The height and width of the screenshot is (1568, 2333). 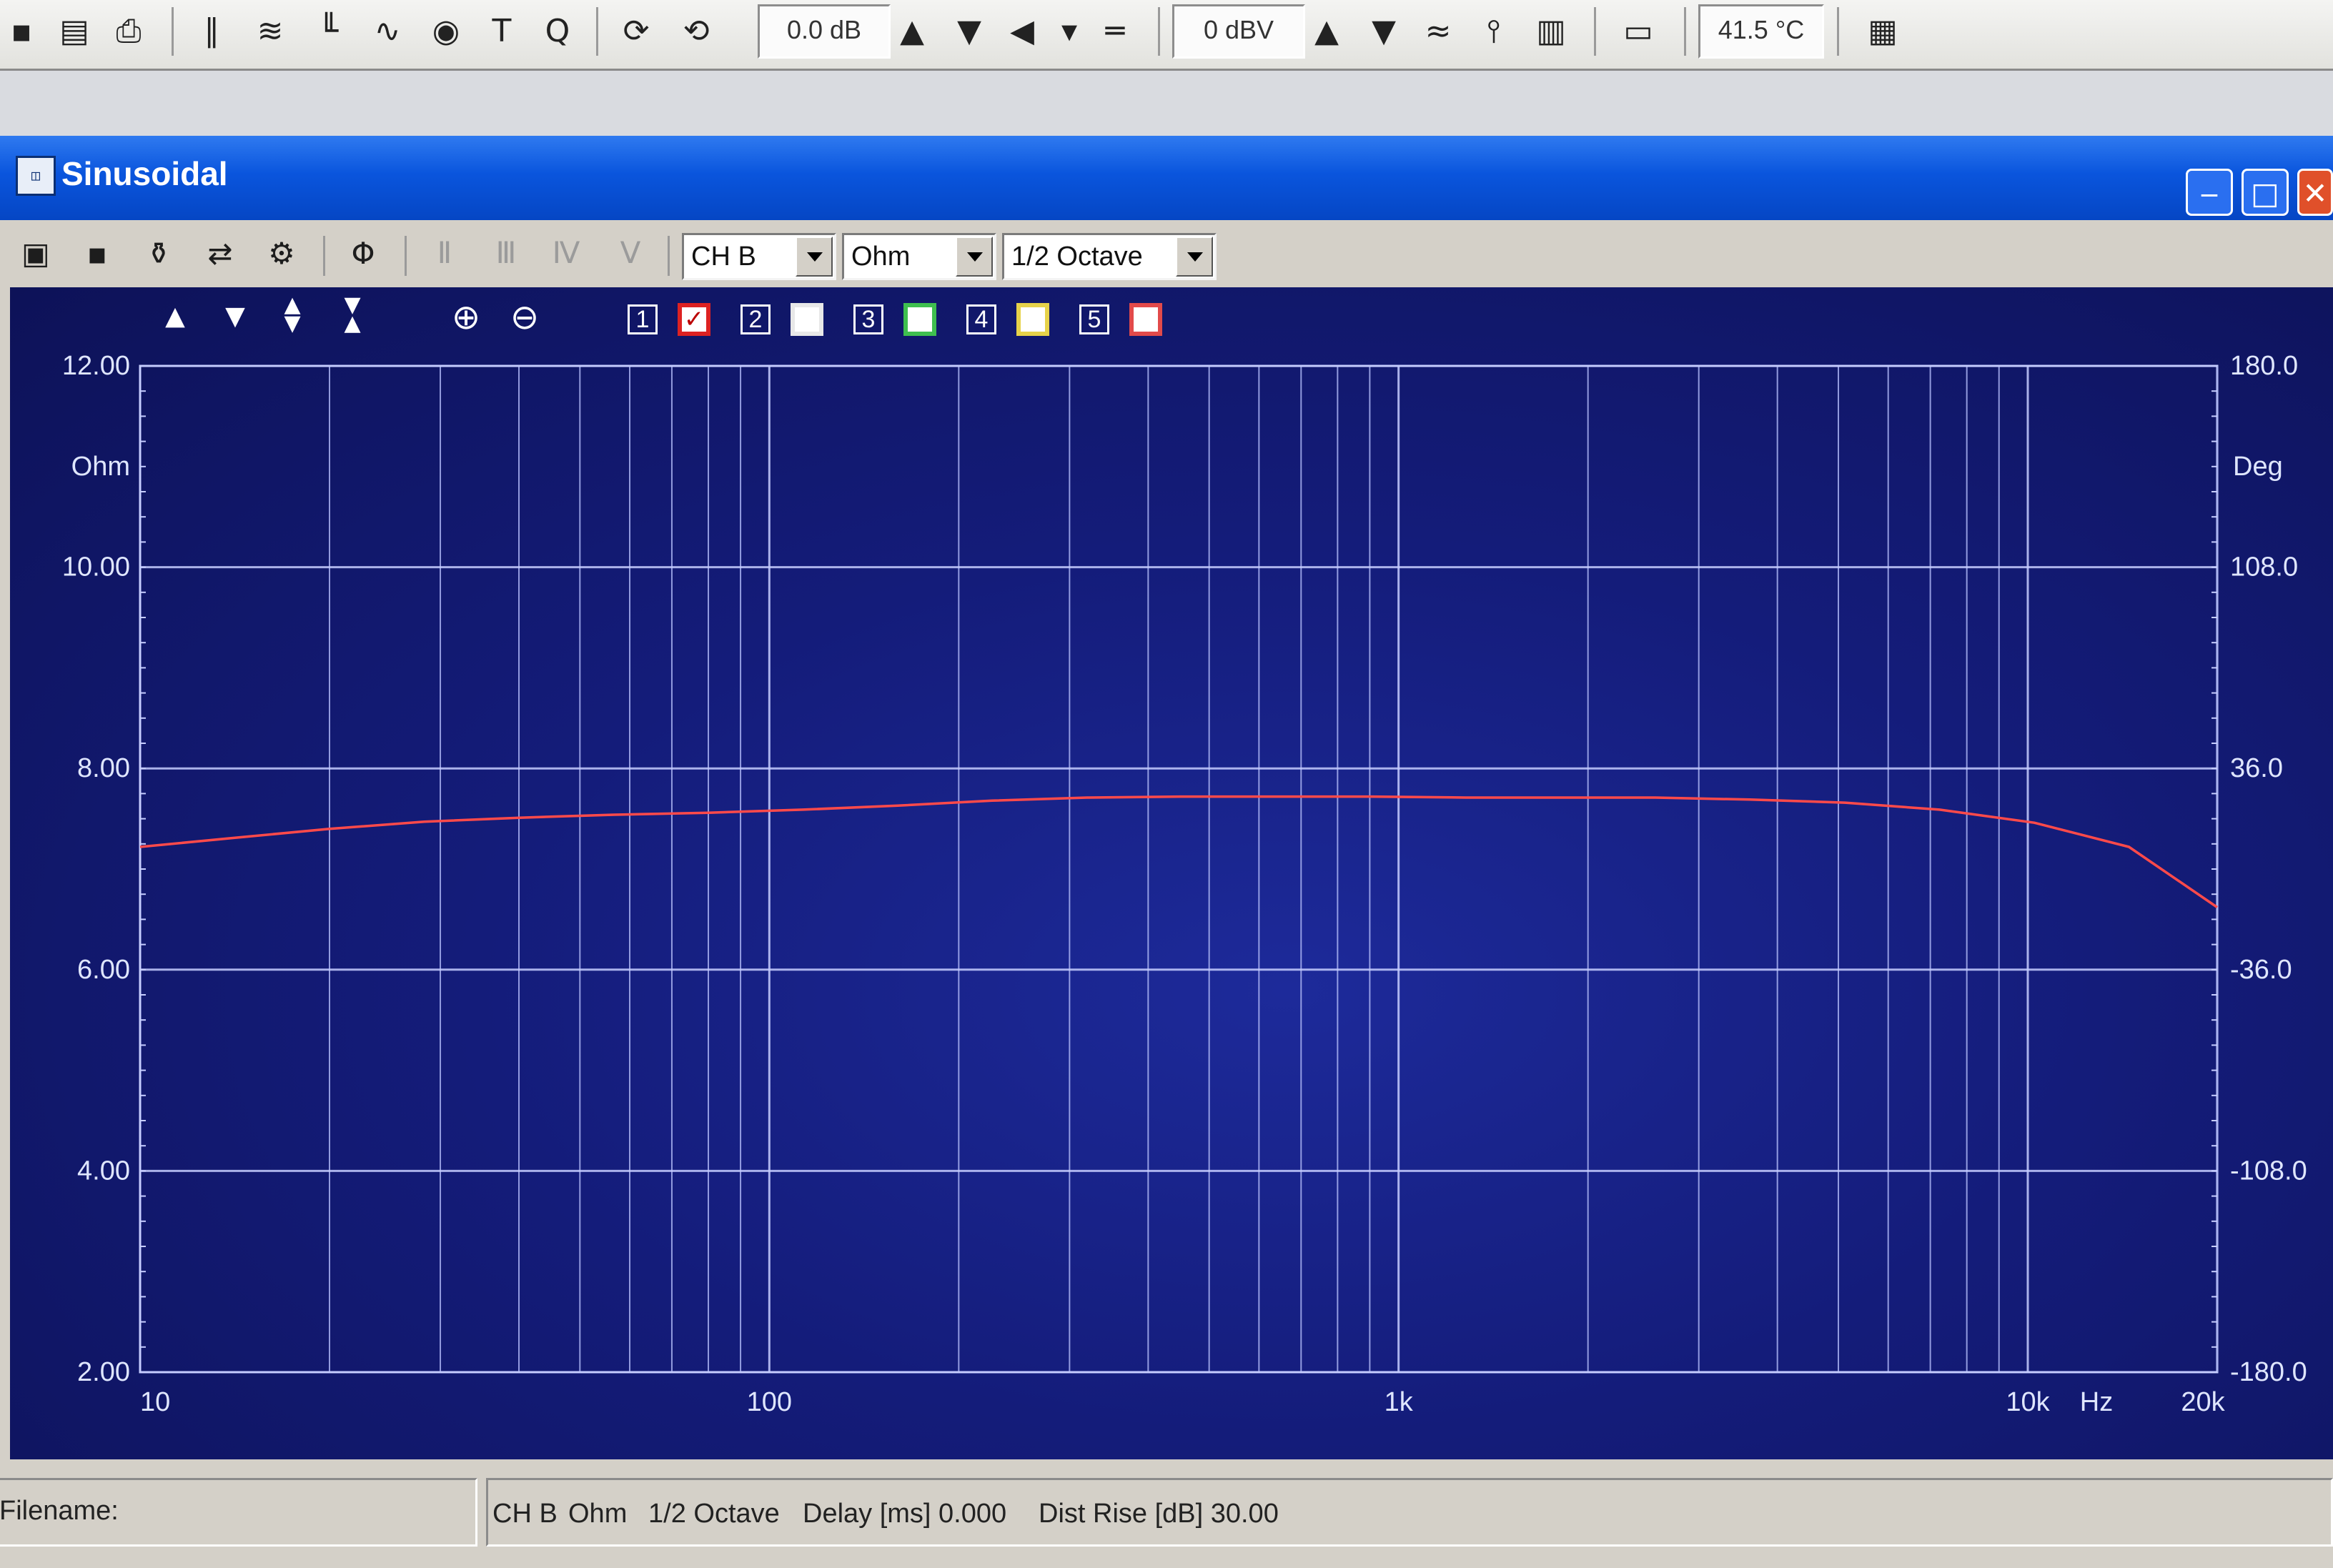 I want to click on y-tick-label: 12.00, so click(x=96, y=366).